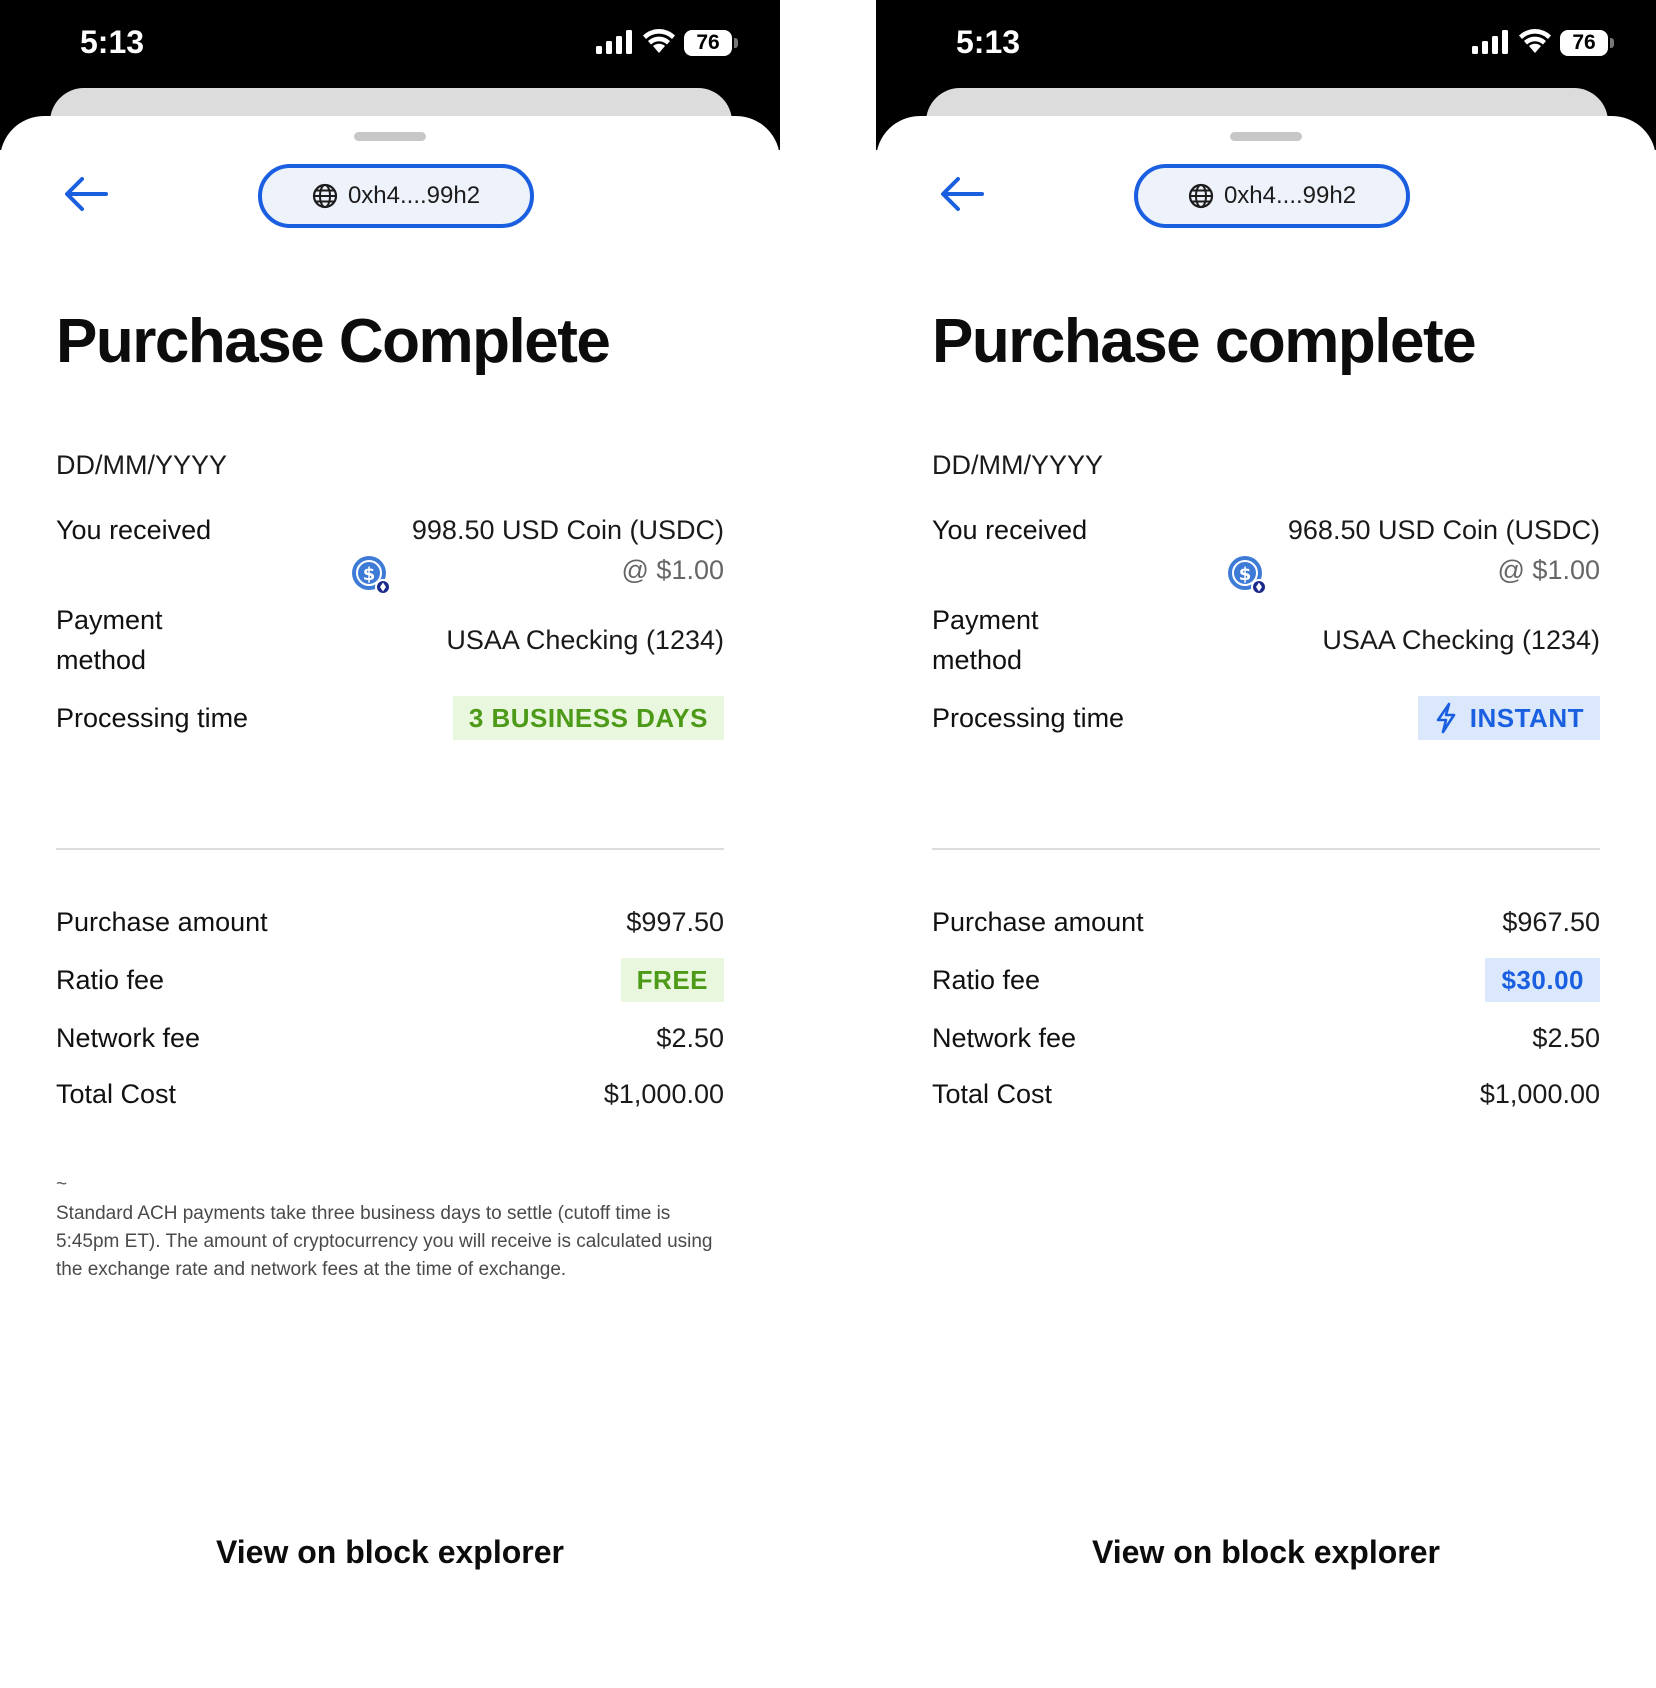 Image resolution: width=1656 pixels, height=1688 pixels. Describe the element at coordinates (1551, 922) in the screenshot. I see `purchase-amount-value: $967.50` at that location.